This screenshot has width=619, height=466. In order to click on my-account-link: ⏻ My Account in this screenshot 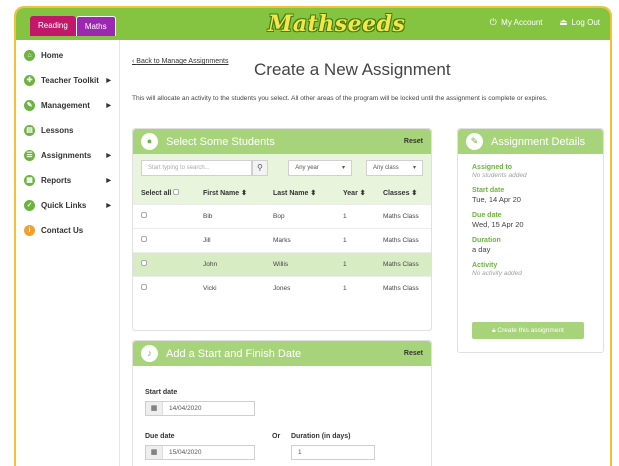, I will do `click(515, 22)`.